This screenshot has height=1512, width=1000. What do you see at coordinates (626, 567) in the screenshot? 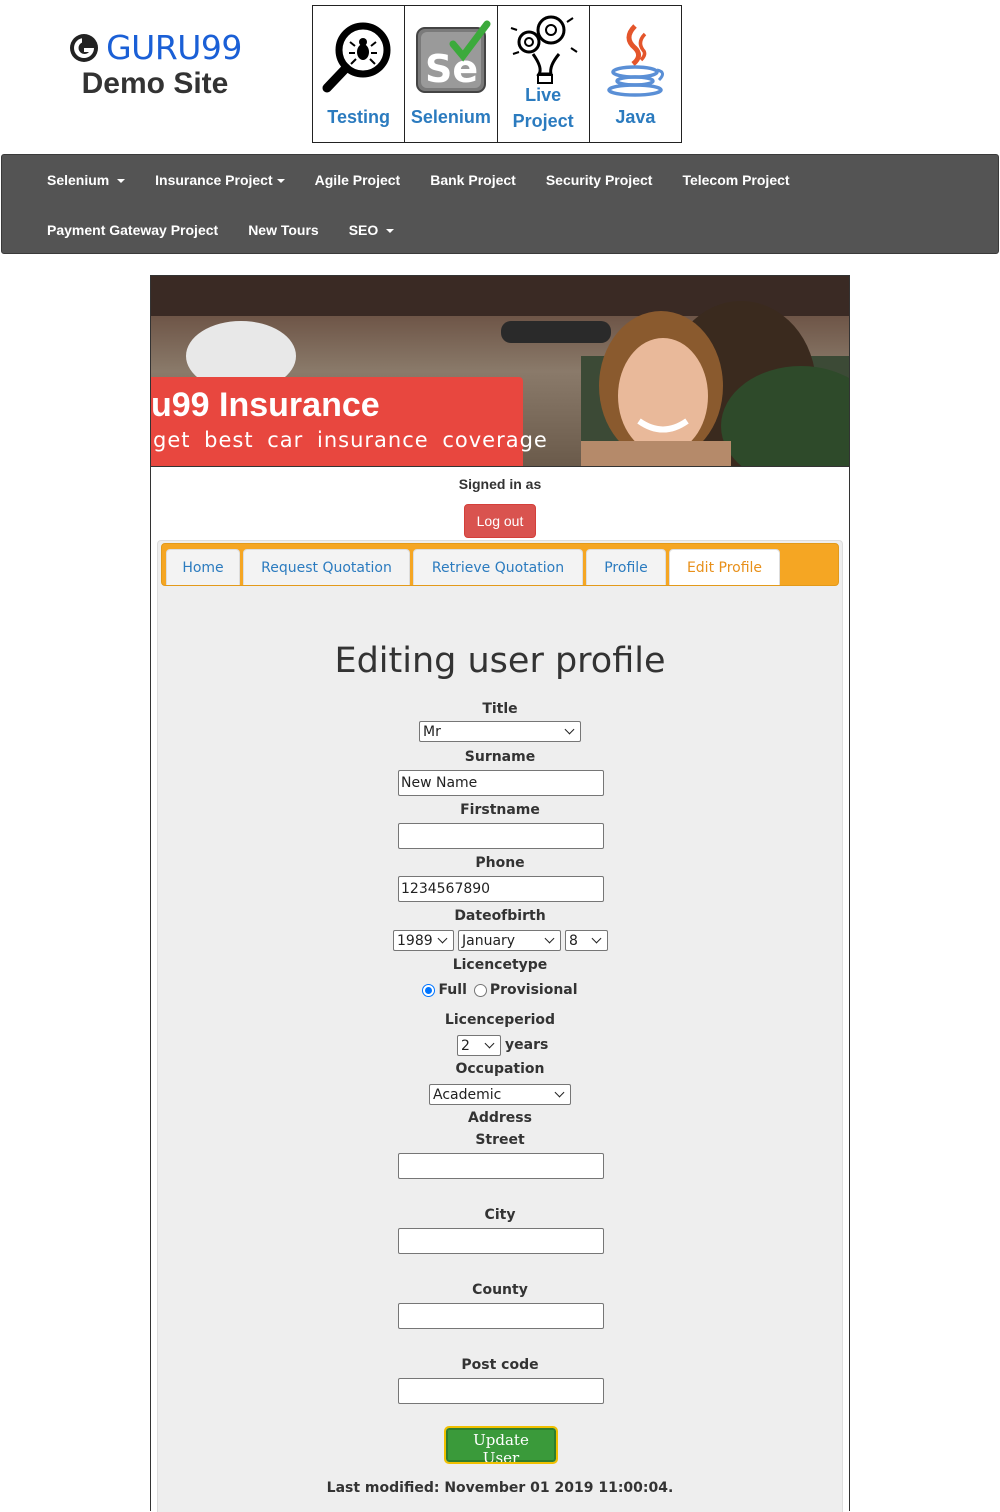
I see `tab-profile: Profile` at bounding box center [626, 567].